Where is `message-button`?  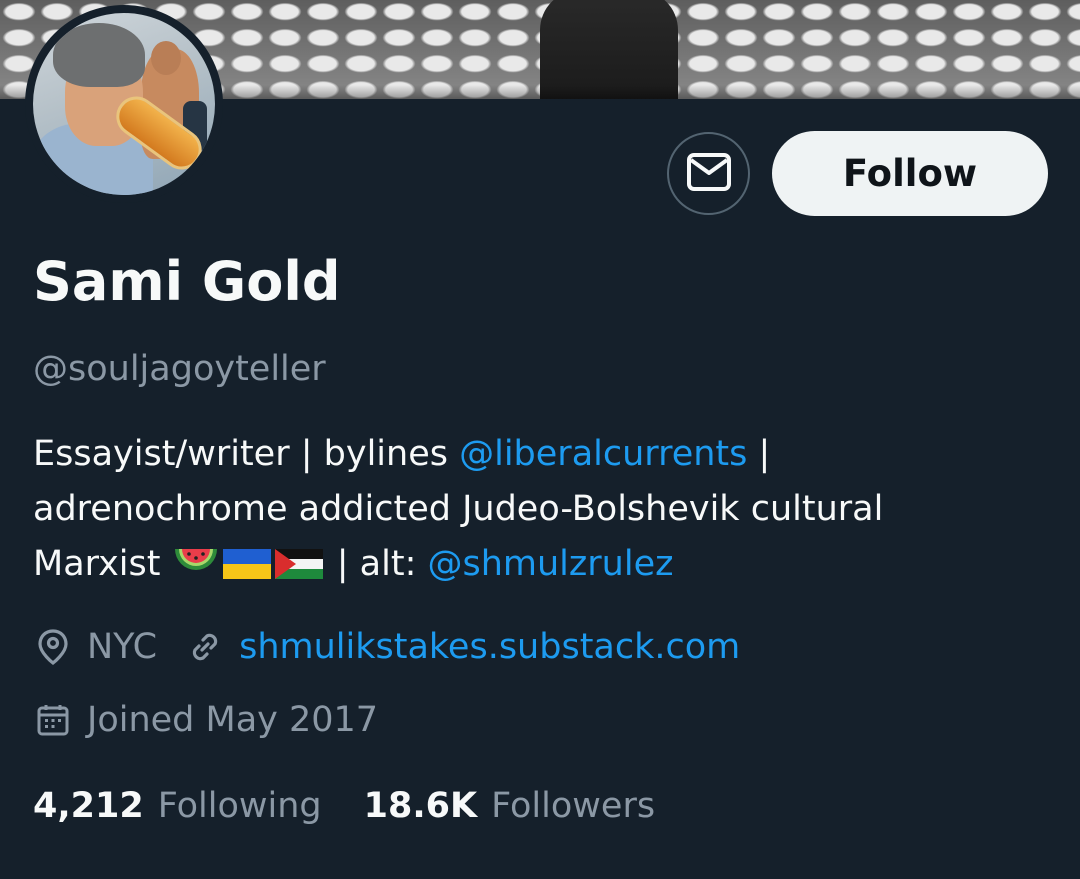
message-button is located at coordinates (708, 173).